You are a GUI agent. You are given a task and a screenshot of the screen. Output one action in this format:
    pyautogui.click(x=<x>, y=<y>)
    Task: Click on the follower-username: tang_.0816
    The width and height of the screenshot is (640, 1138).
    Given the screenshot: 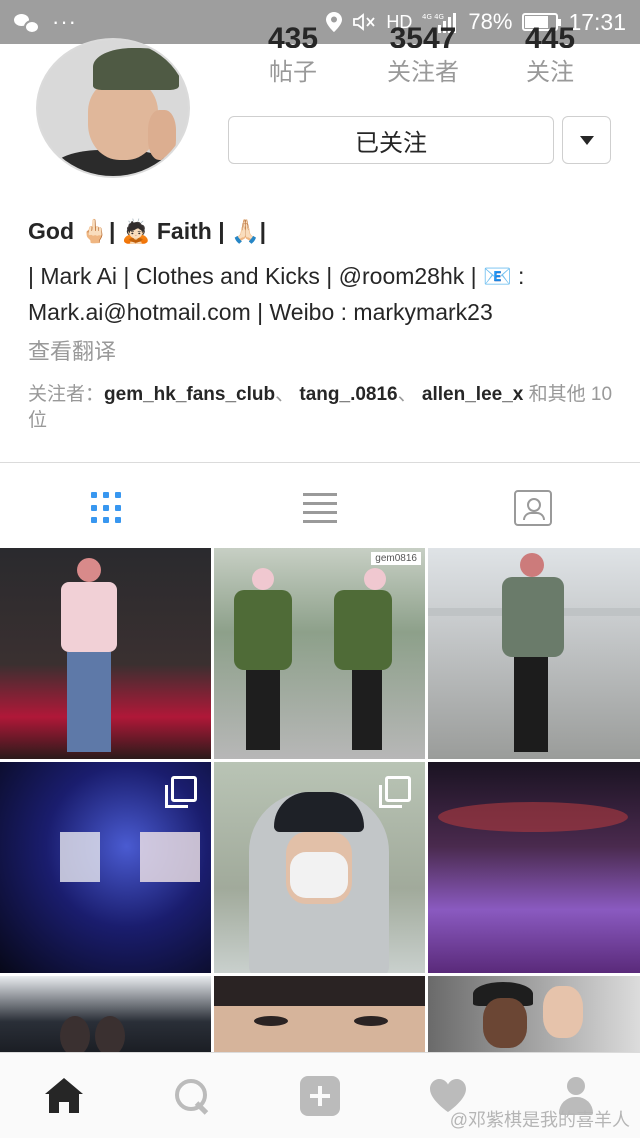 What is the action you would take?
    pyautogui.click(x=348, y=394)
    